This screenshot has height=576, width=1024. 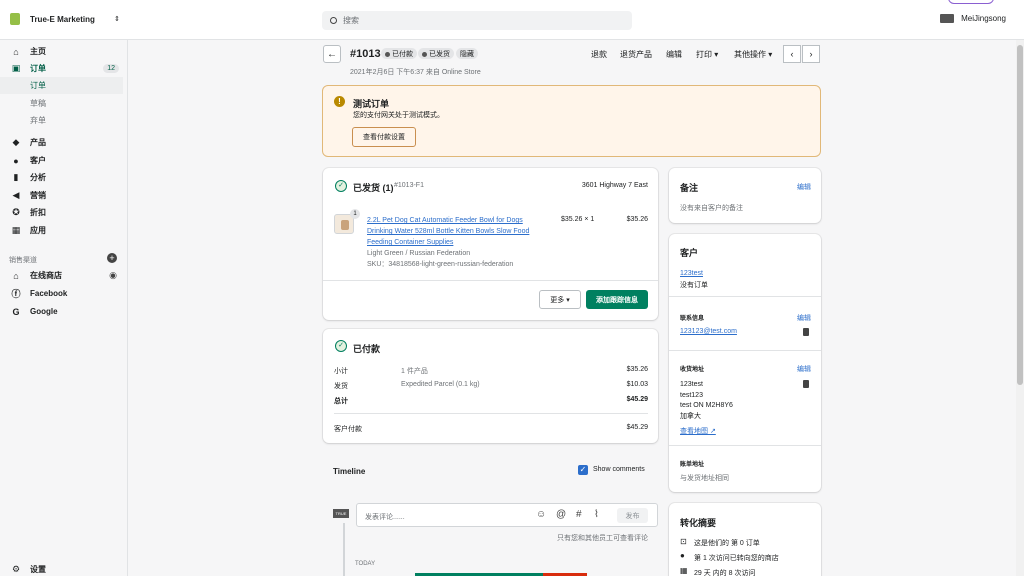 I want to click on store-switcher: True-E Marketing ⇕, so click(x=65, y=19).